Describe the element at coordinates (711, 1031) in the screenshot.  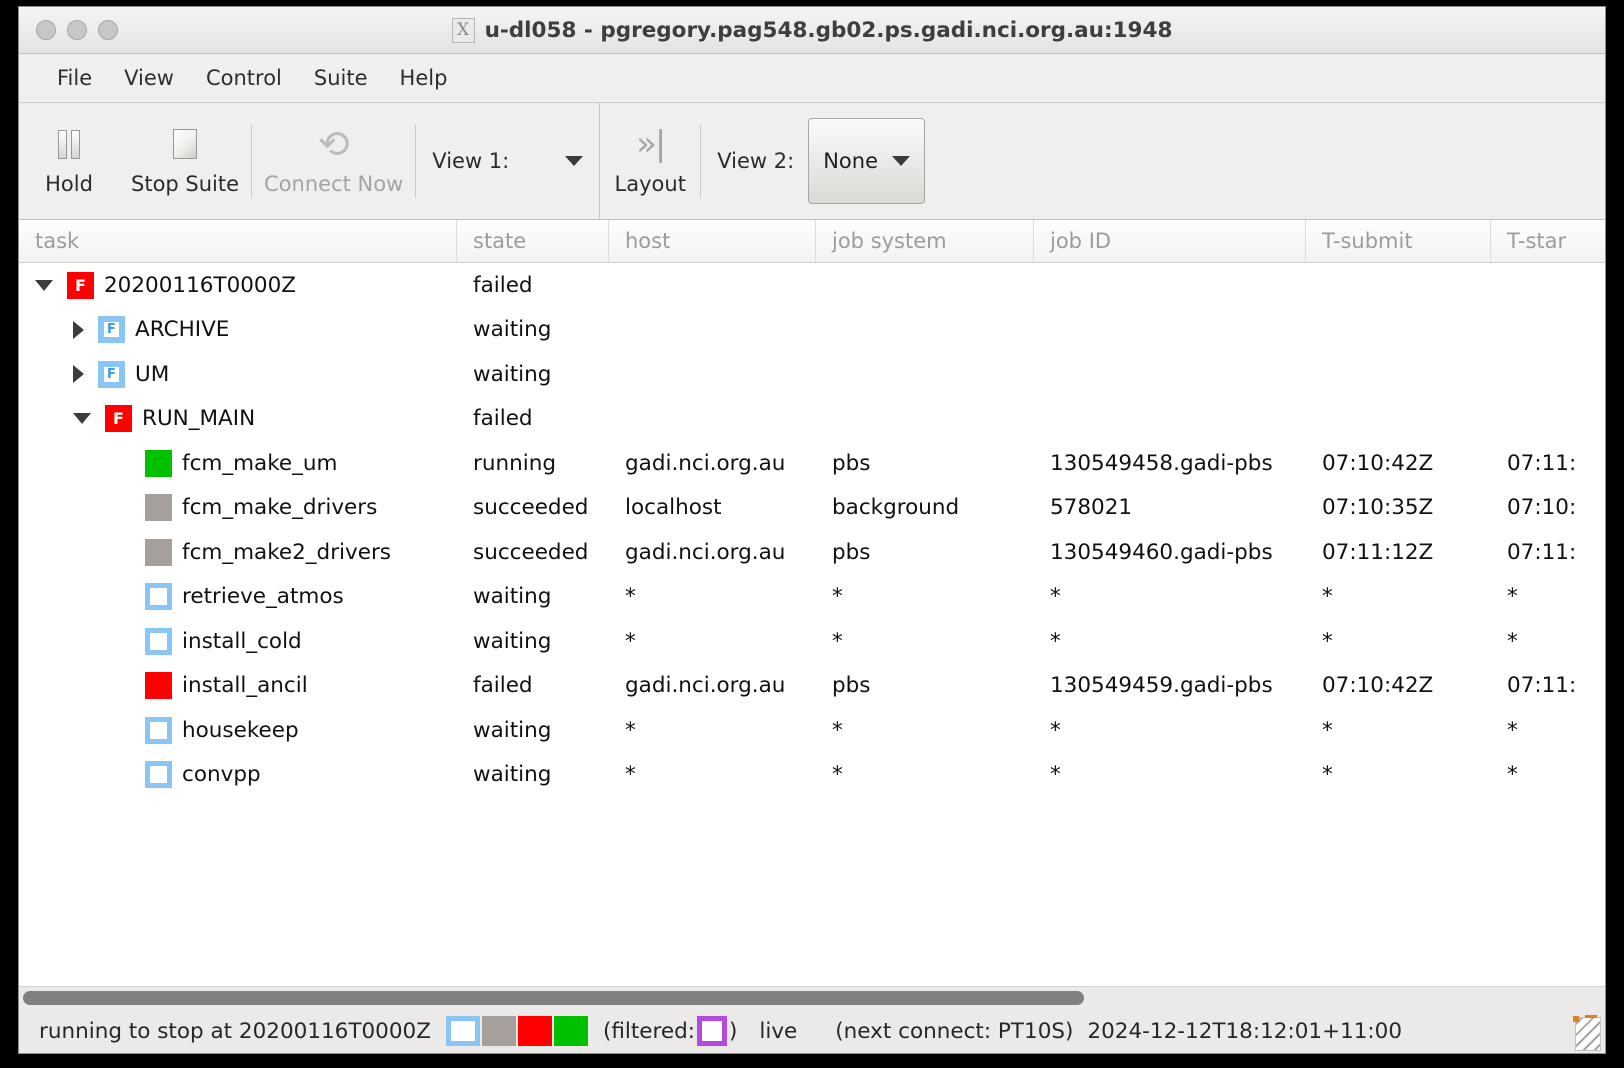
I see `legend-swatch-filtered` at that location.